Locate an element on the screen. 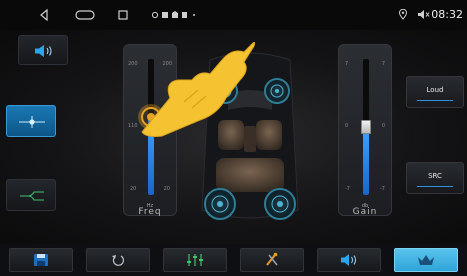  crossover-icon is located at coordinates (32, 196).